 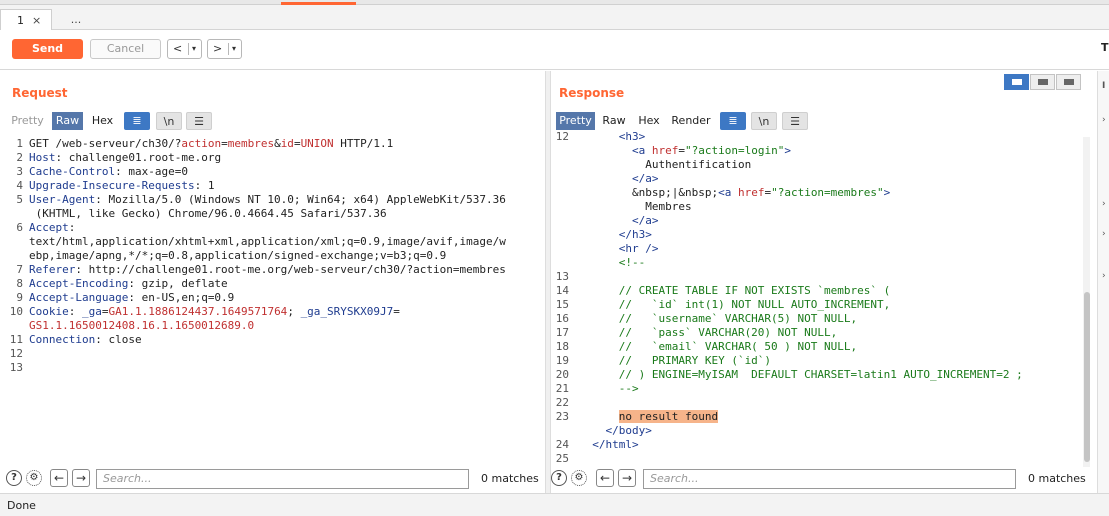 I want to click on code-token: UNION, so click(x=317, y=143).